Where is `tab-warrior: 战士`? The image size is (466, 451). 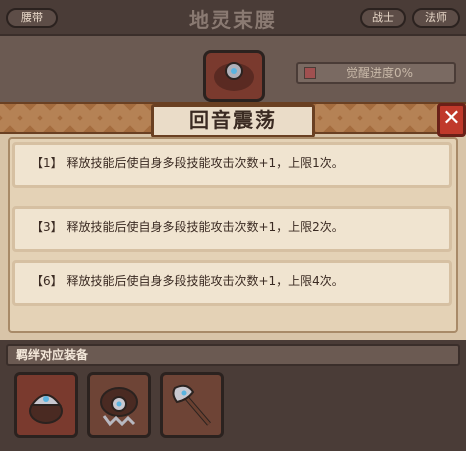
tab-warrior: 战士 is located at coordinates (383, 18).